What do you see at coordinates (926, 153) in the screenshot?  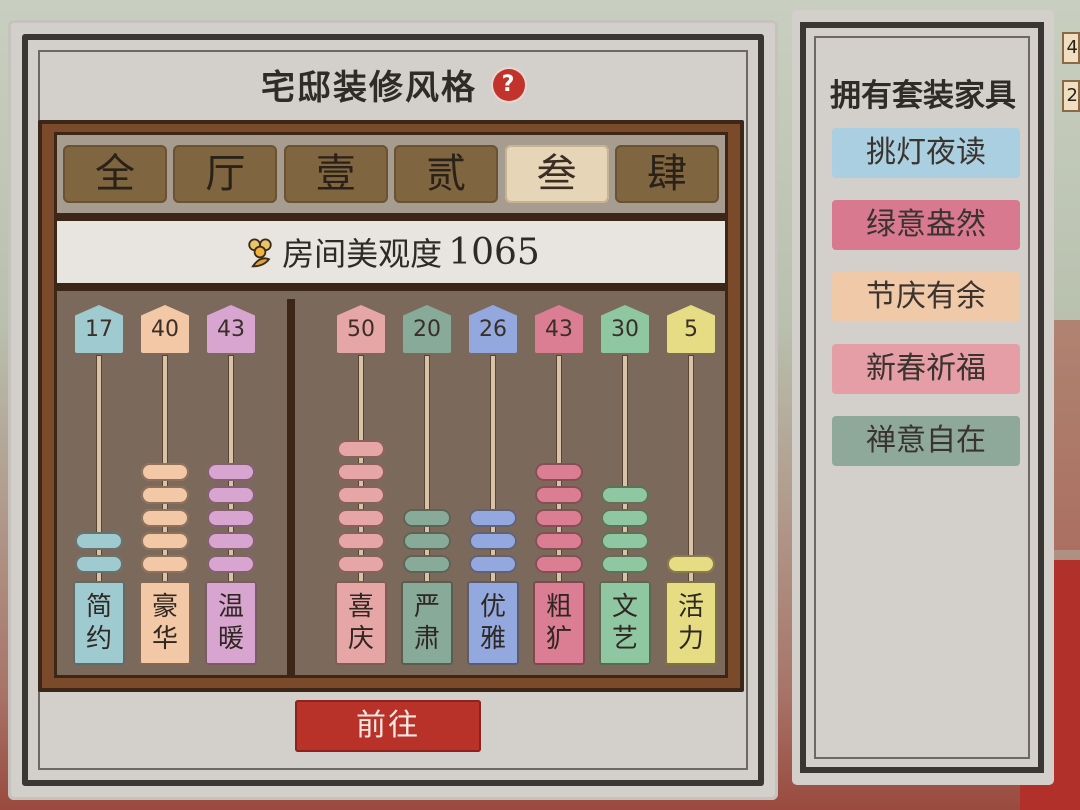 I see `furniture-set-item: 挑灯夜读` at bounding box center [926, 153].